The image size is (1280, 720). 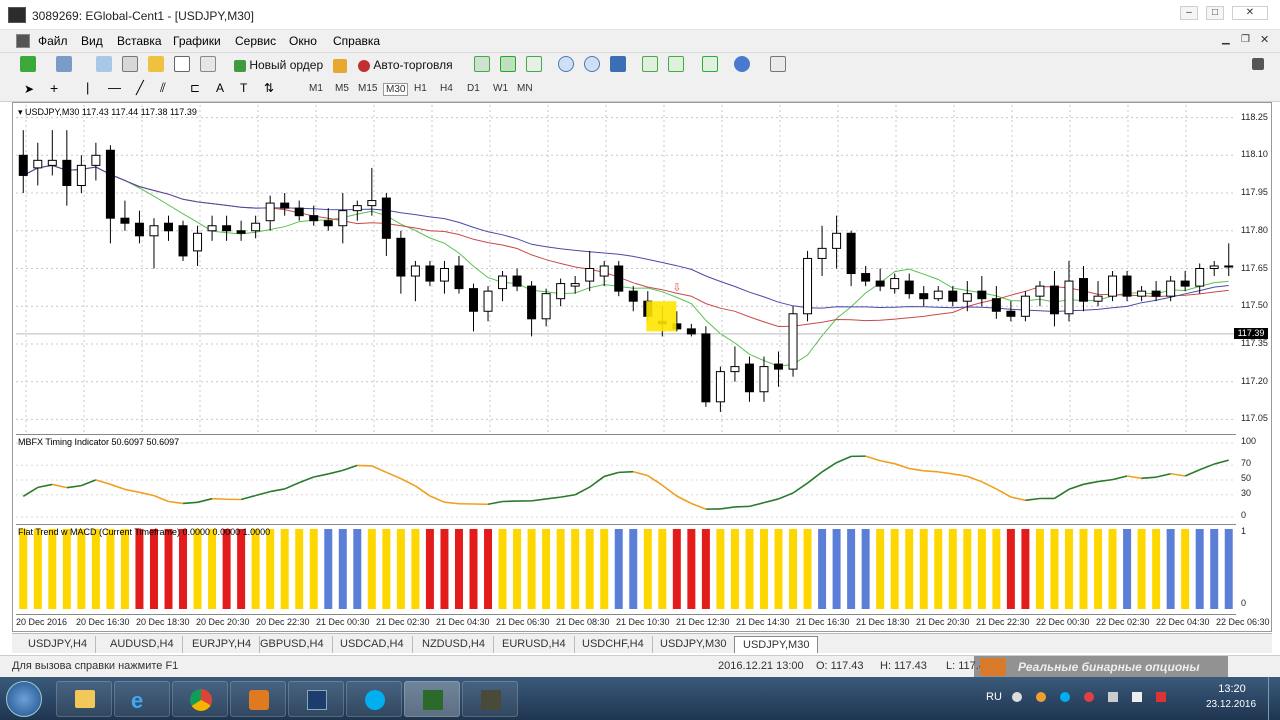 I want to click on maximize-button: □, so click(x=1215, y=13).